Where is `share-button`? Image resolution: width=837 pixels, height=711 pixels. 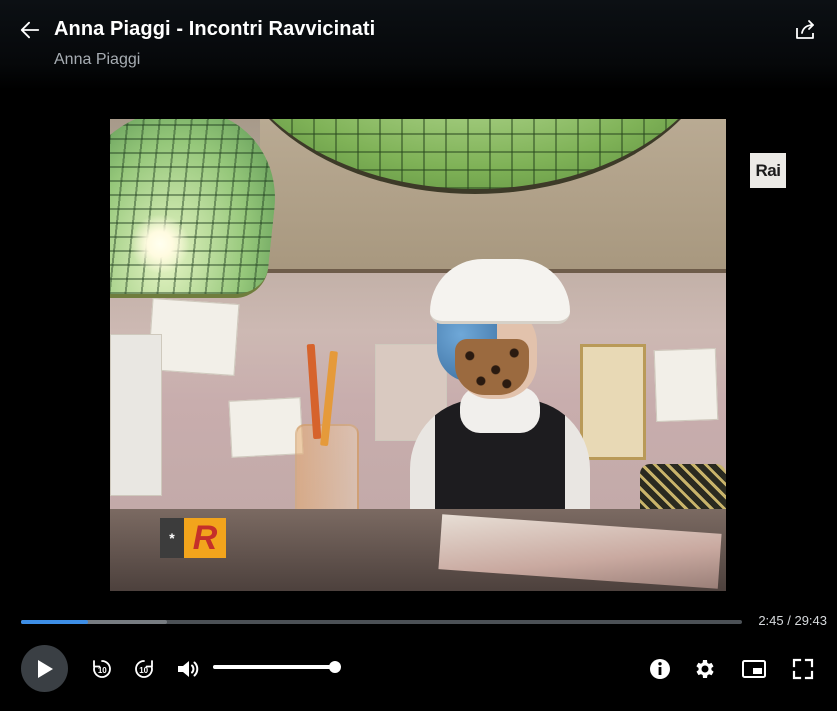
share-button is located at coordinates (805, 30).